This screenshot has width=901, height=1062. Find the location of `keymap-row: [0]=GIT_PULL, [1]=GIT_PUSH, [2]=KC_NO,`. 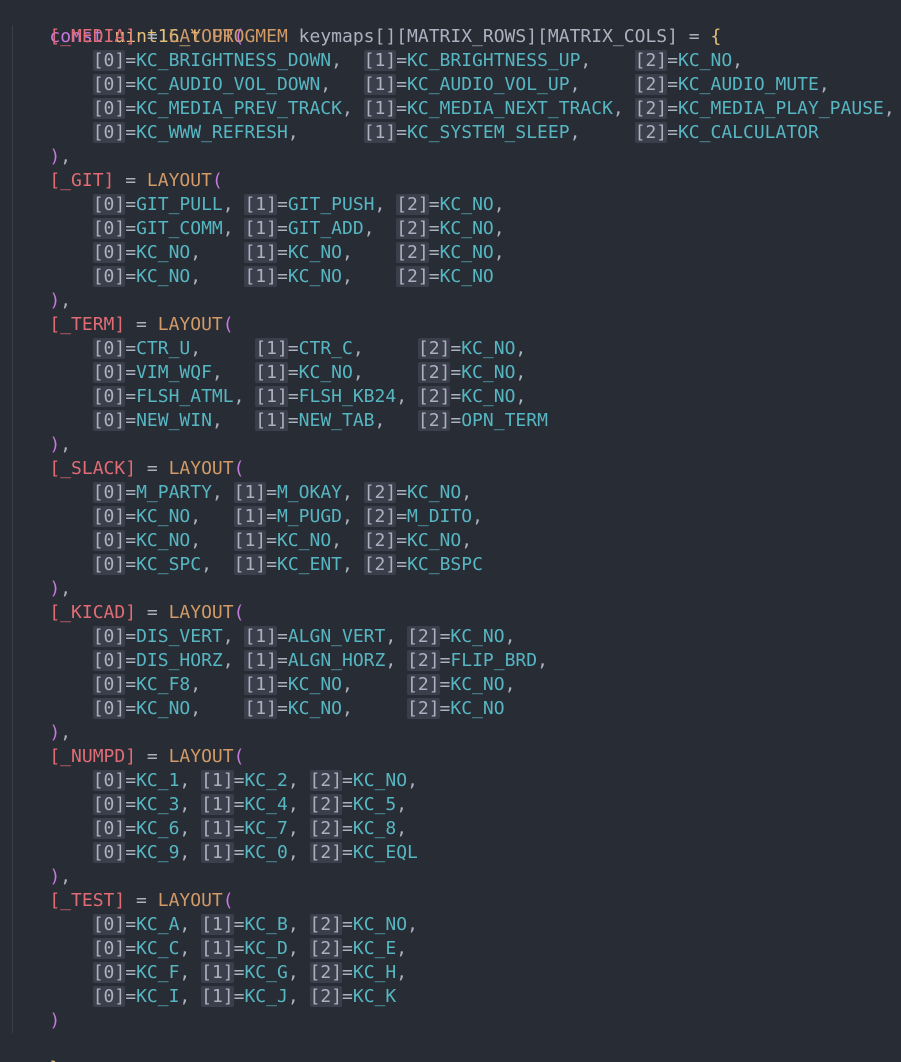

keymap-row: [0]=GIT_PULL, [1]=GIT_PUSH, [2]=KC_NO, is located at coordinates (255, 205).